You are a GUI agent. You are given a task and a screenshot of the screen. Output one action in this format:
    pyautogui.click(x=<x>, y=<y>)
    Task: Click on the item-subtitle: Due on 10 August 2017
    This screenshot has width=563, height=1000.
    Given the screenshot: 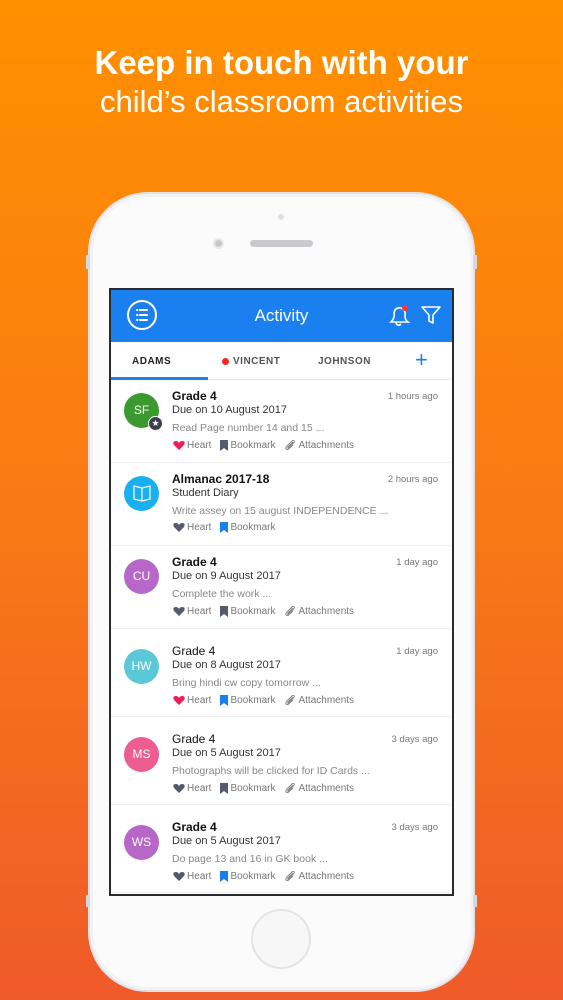 What is the action you would take?
    pyautogui.click(x=229, y=410)
    